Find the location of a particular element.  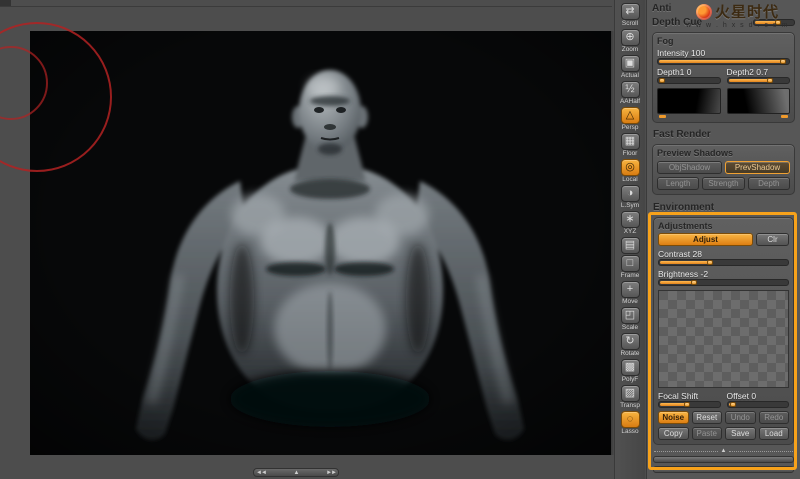

environment-header: Environment is located at coordinates (724, 207).